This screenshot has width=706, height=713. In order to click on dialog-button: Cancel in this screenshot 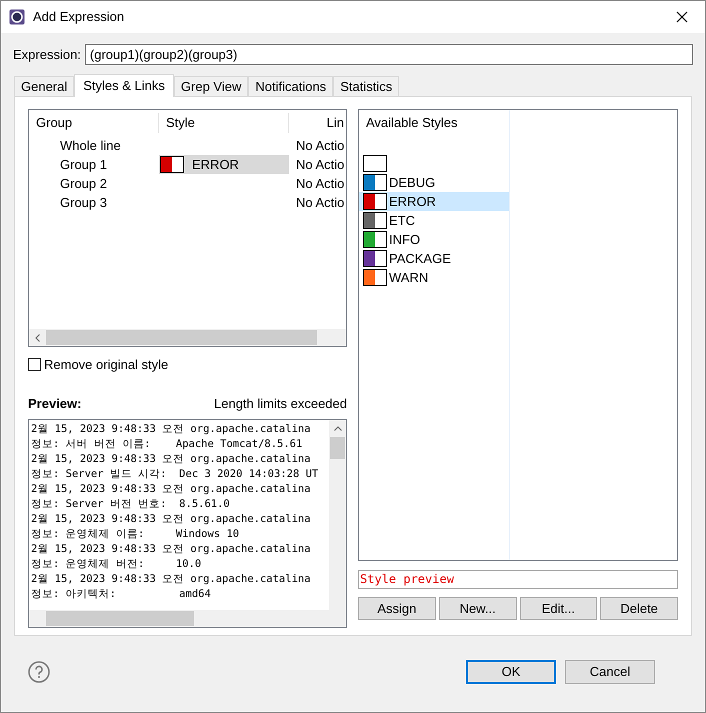, I will do `click(610, 672)`.